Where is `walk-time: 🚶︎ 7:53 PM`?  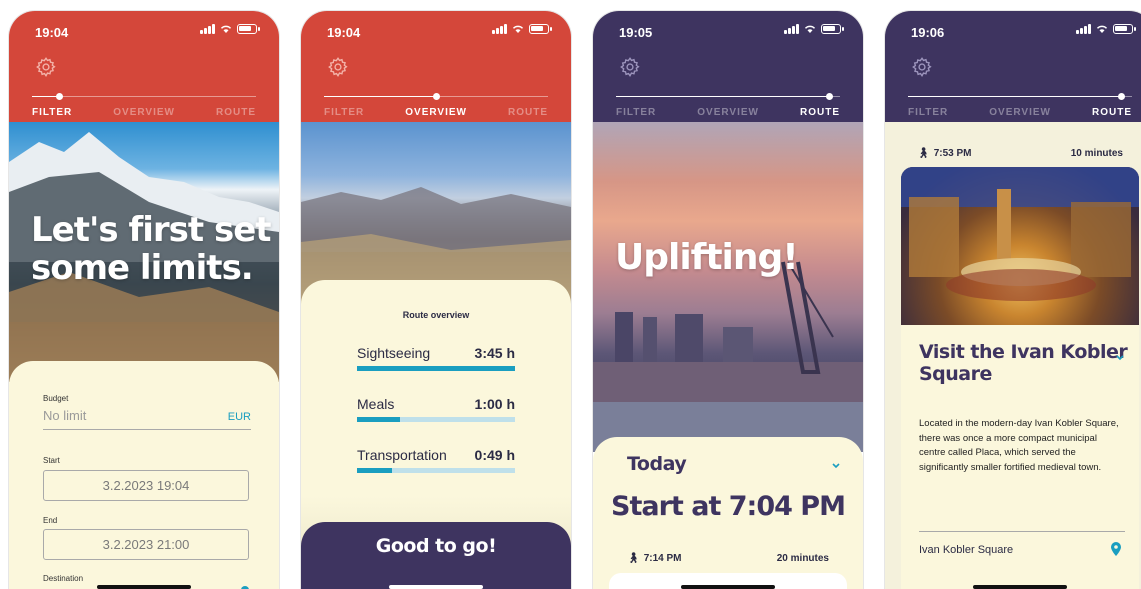
walk-time: 🚶︎ 7:53 PM is located at coordinates (944, 153).